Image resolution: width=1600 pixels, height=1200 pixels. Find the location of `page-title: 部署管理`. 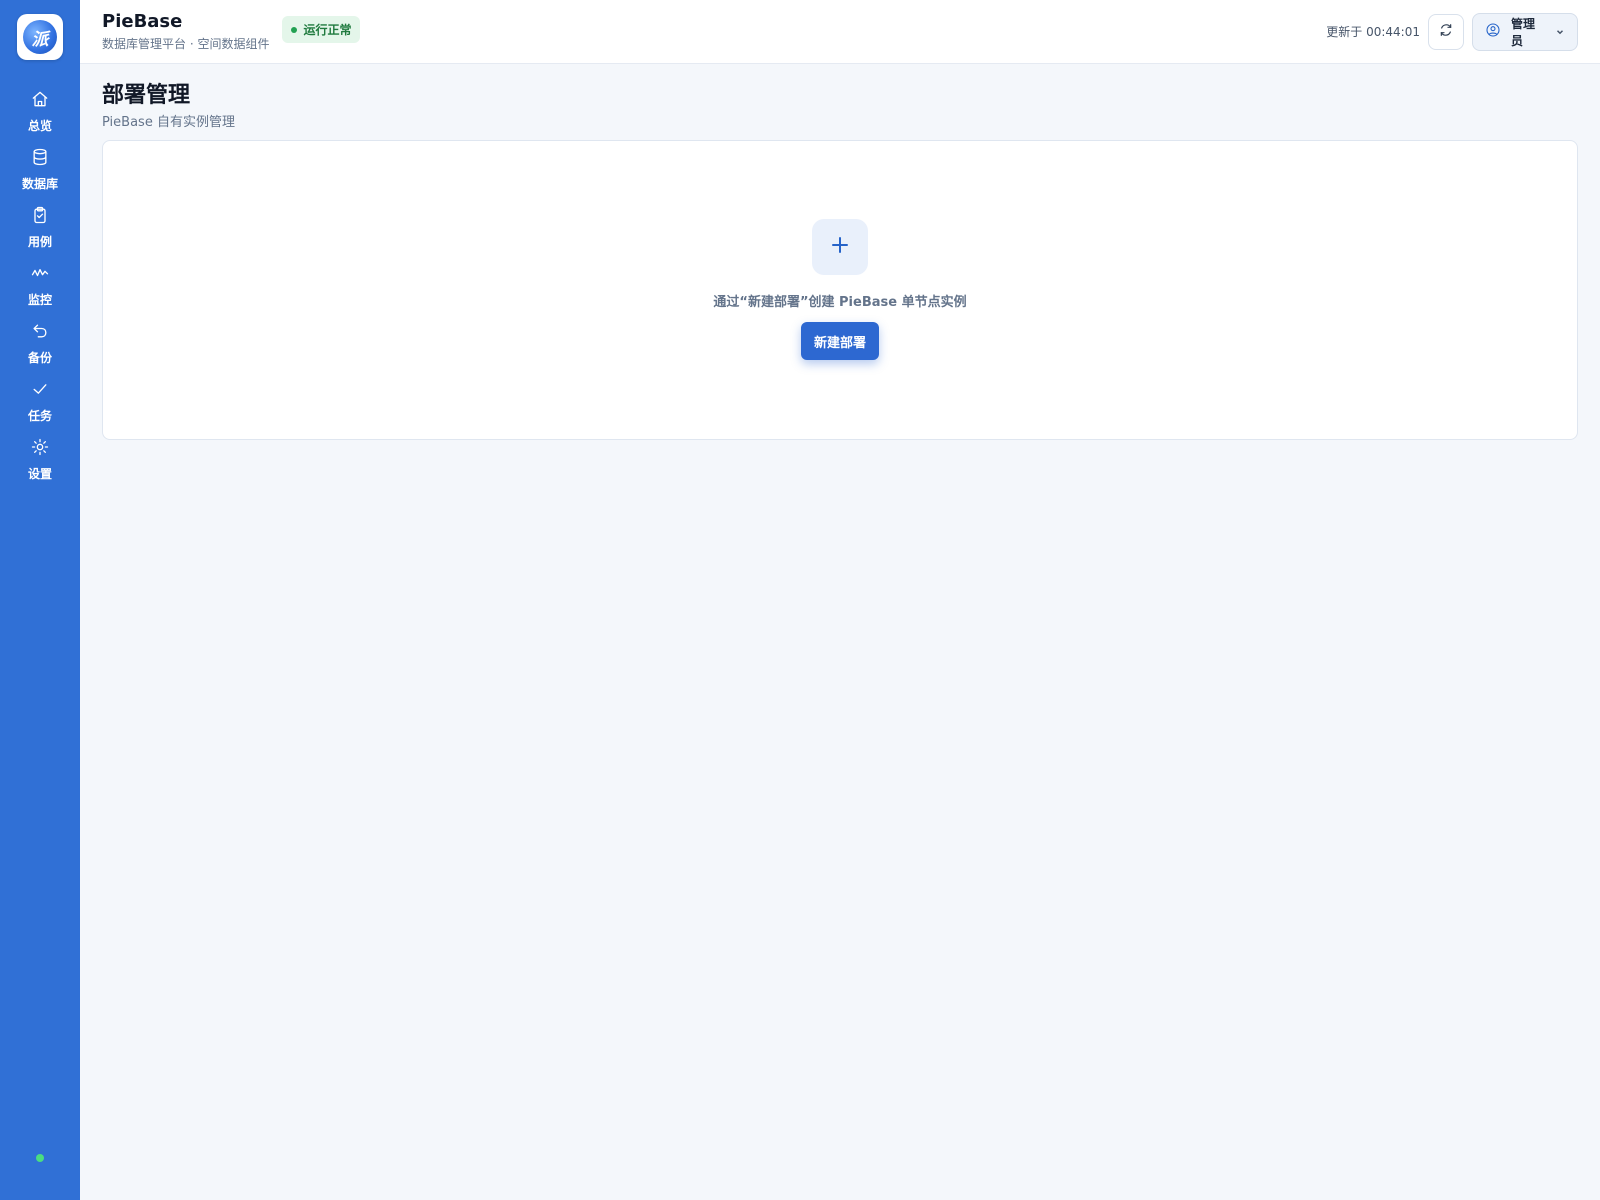

page-title: 部署管理 is located at coordinates (146, 95).